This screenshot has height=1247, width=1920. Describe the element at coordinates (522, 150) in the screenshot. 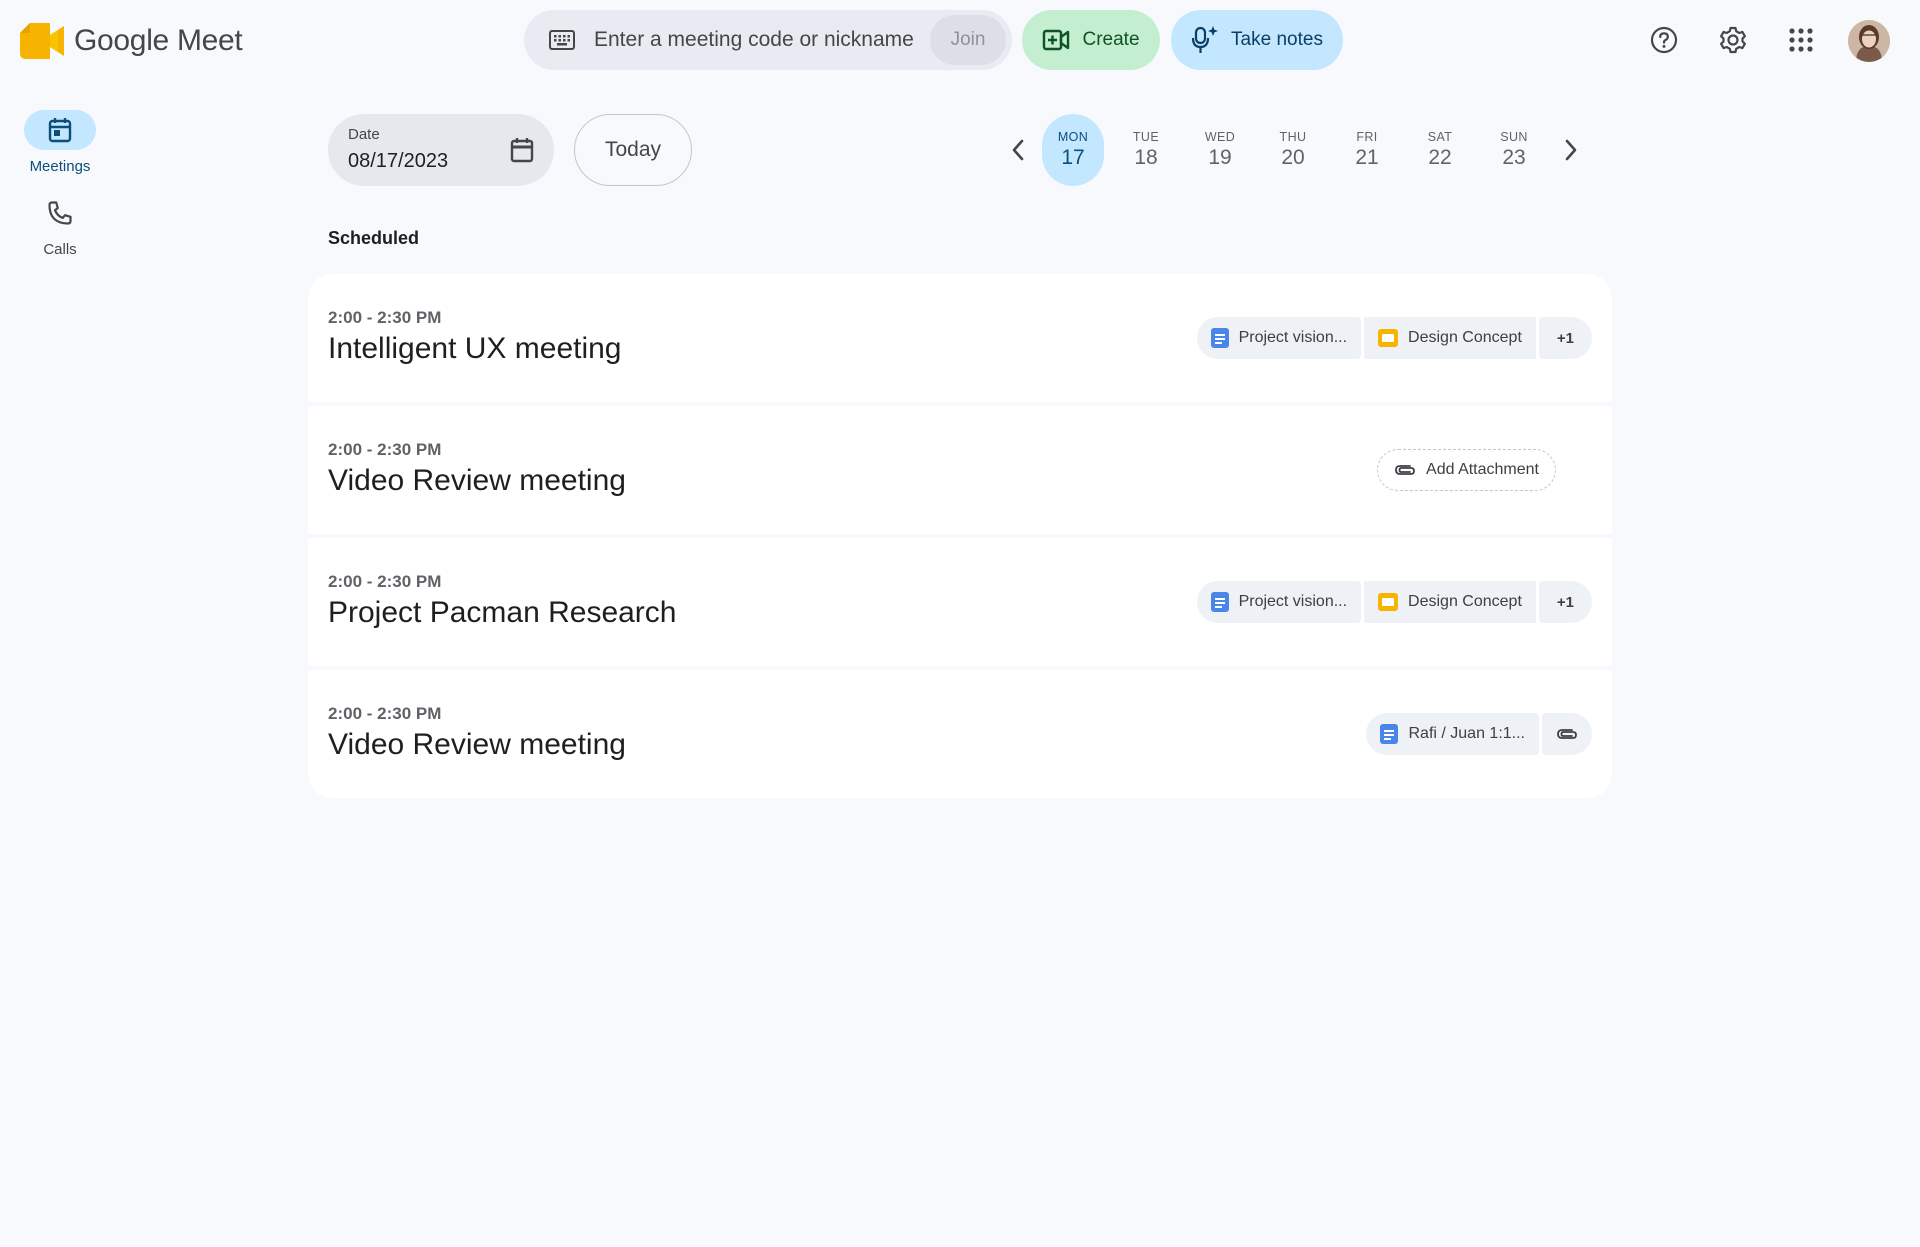

I see `date-picker-calendar-icon` at that location.